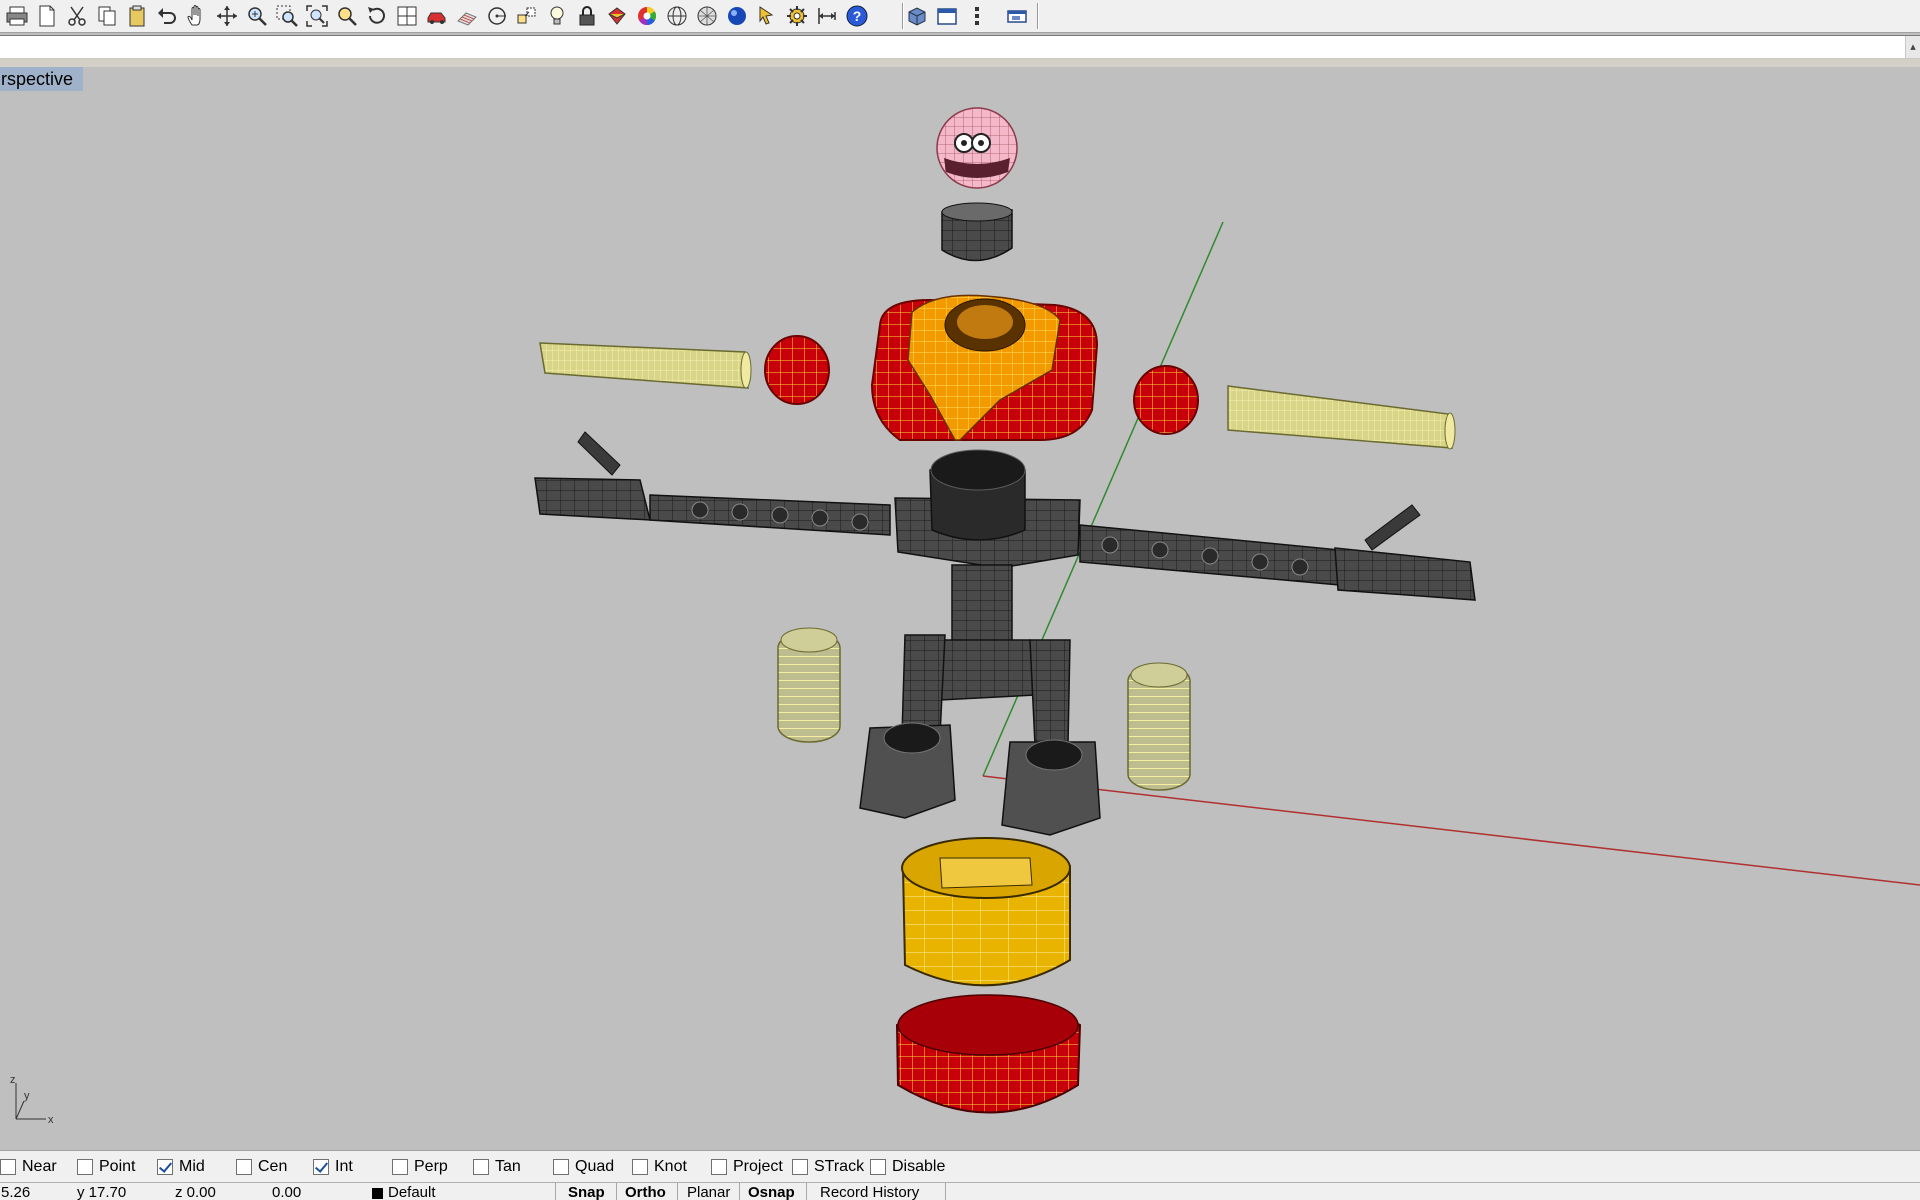  I want to click on osnap-label: Disable, so click(919, 1166).